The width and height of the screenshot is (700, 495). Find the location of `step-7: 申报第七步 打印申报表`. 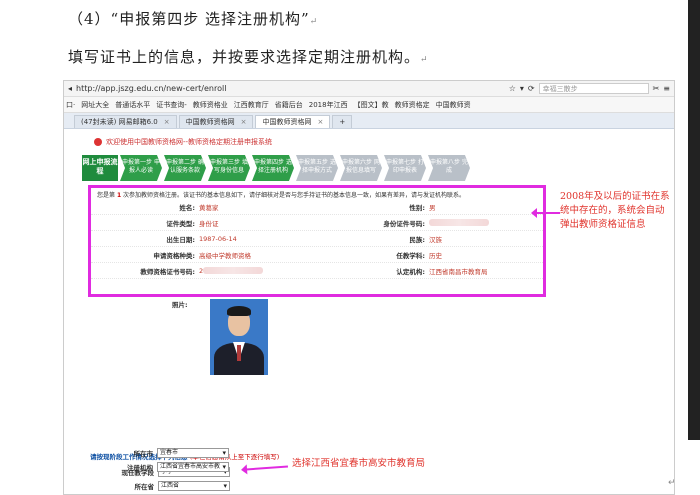

step-7: 申报第七步 打印申报表 is located at coordinates (405, 168).